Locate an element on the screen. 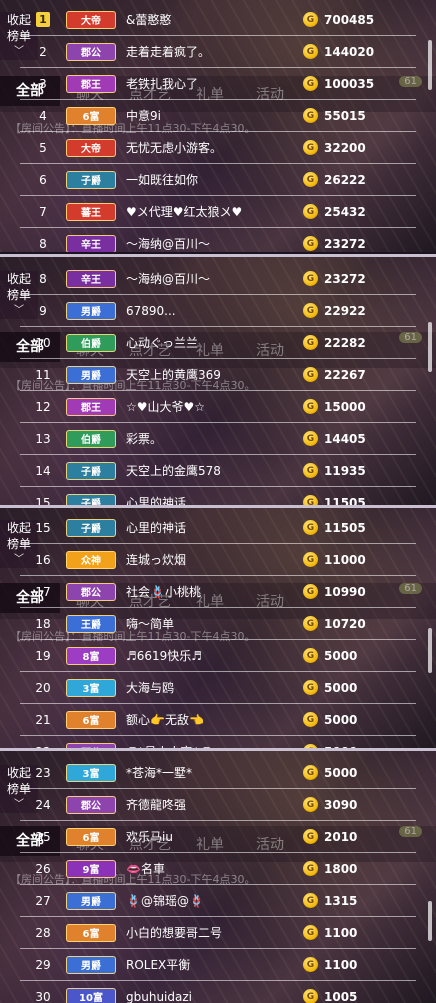 The width and height of the screenshot is (436, 1003). user-name: 一如既往如你 is located at coordinates (214, 179).